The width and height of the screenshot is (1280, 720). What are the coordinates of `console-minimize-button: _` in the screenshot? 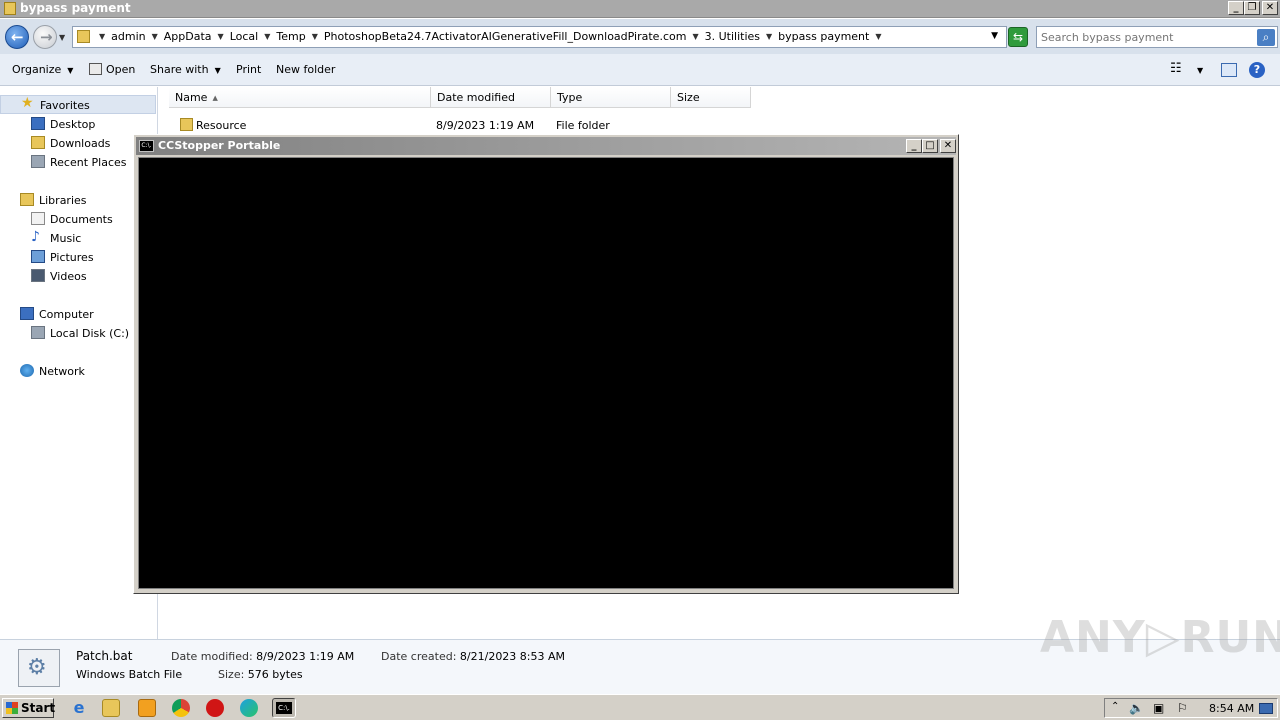 It's located at (914, 146).